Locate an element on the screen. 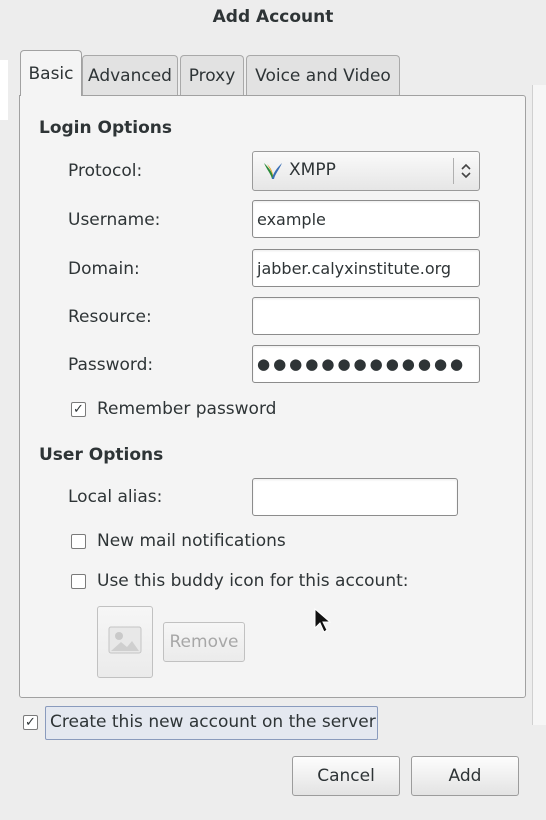 The height and width of the screenshot is (820, 546). tab-proxy: Proxy is located at coordinates (212, 75).